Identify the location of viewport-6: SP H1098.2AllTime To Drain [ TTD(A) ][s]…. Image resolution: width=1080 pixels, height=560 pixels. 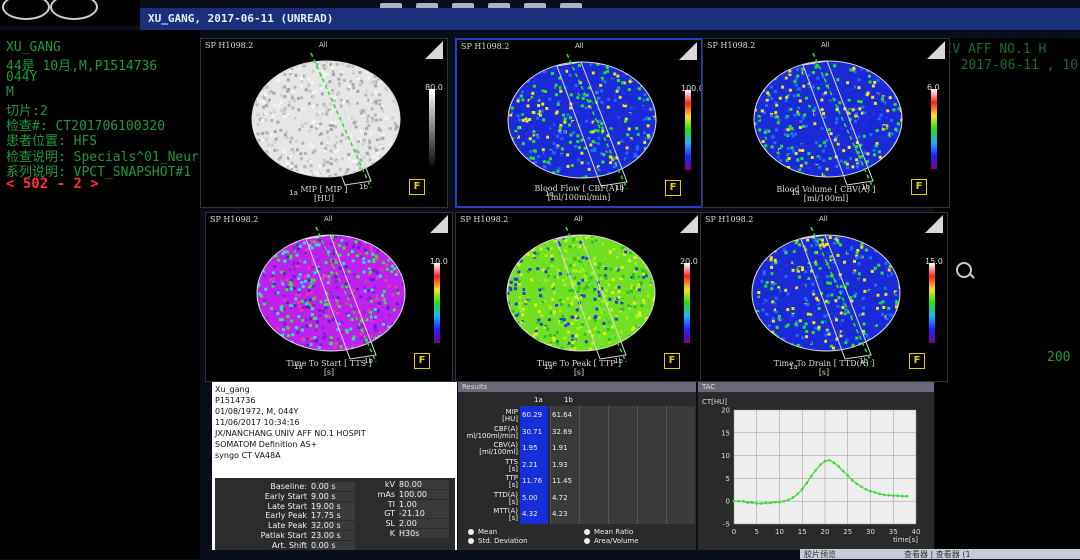
(824, 297).